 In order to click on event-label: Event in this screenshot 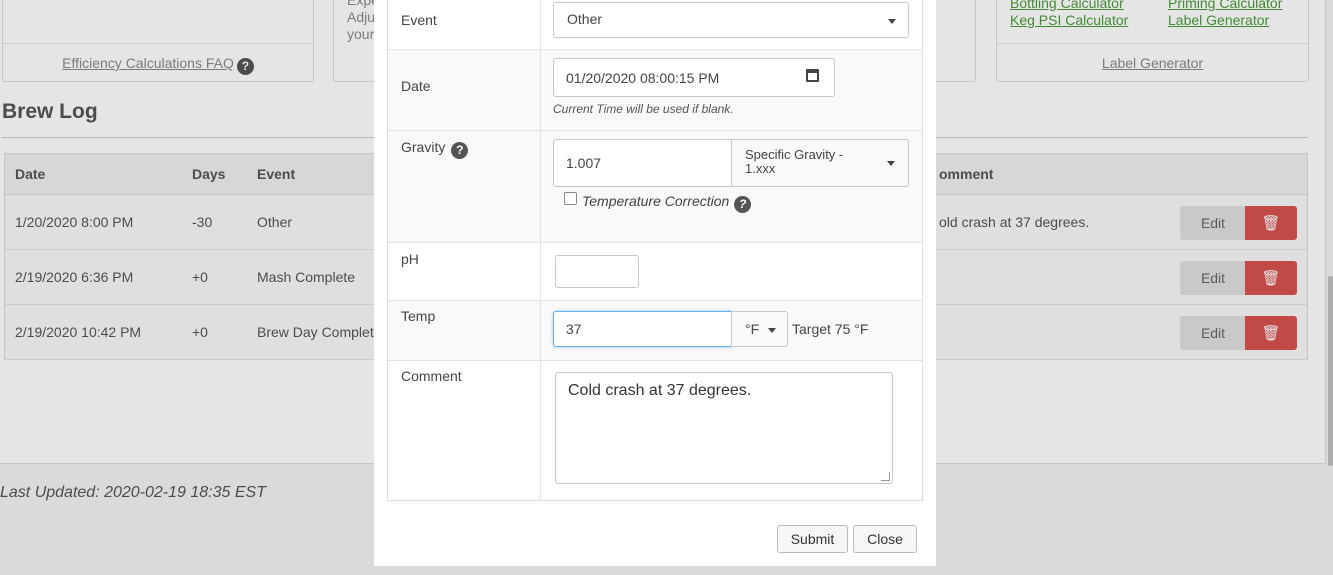, I will do `click(419, 20)`.